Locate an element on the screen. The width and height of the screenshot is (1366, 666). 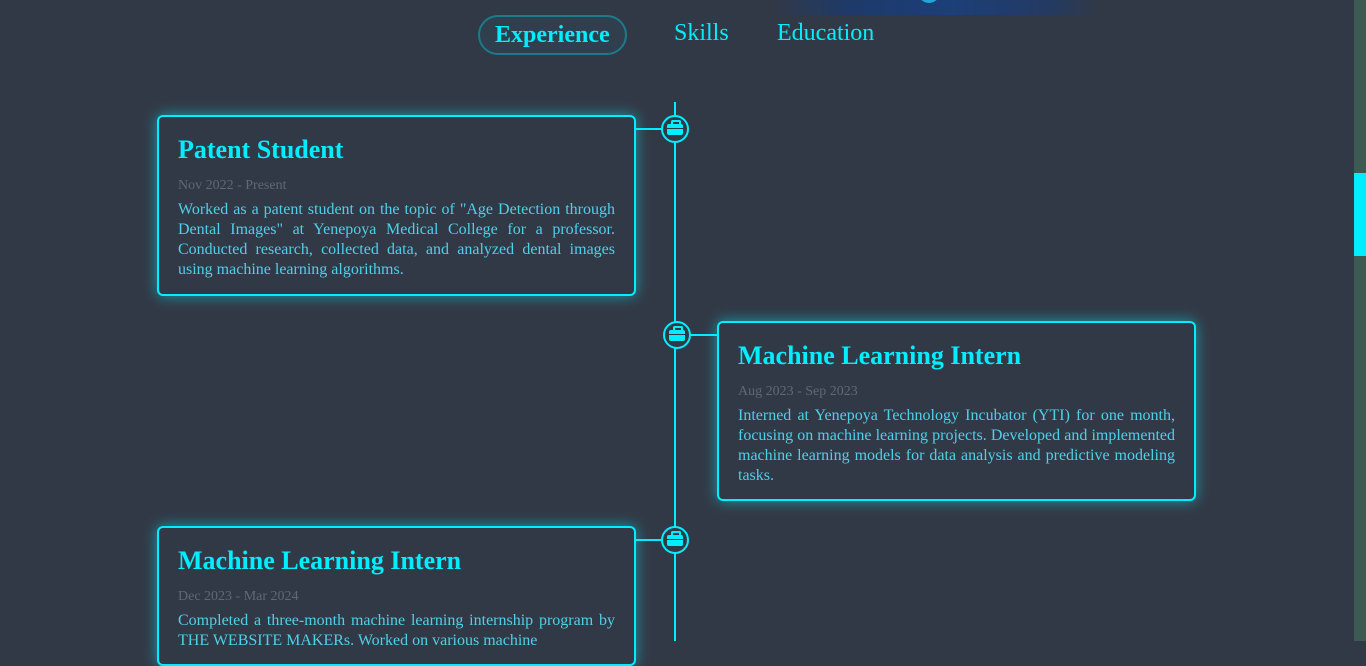
tab-skills: Skills is located at coordinates (701, 33).